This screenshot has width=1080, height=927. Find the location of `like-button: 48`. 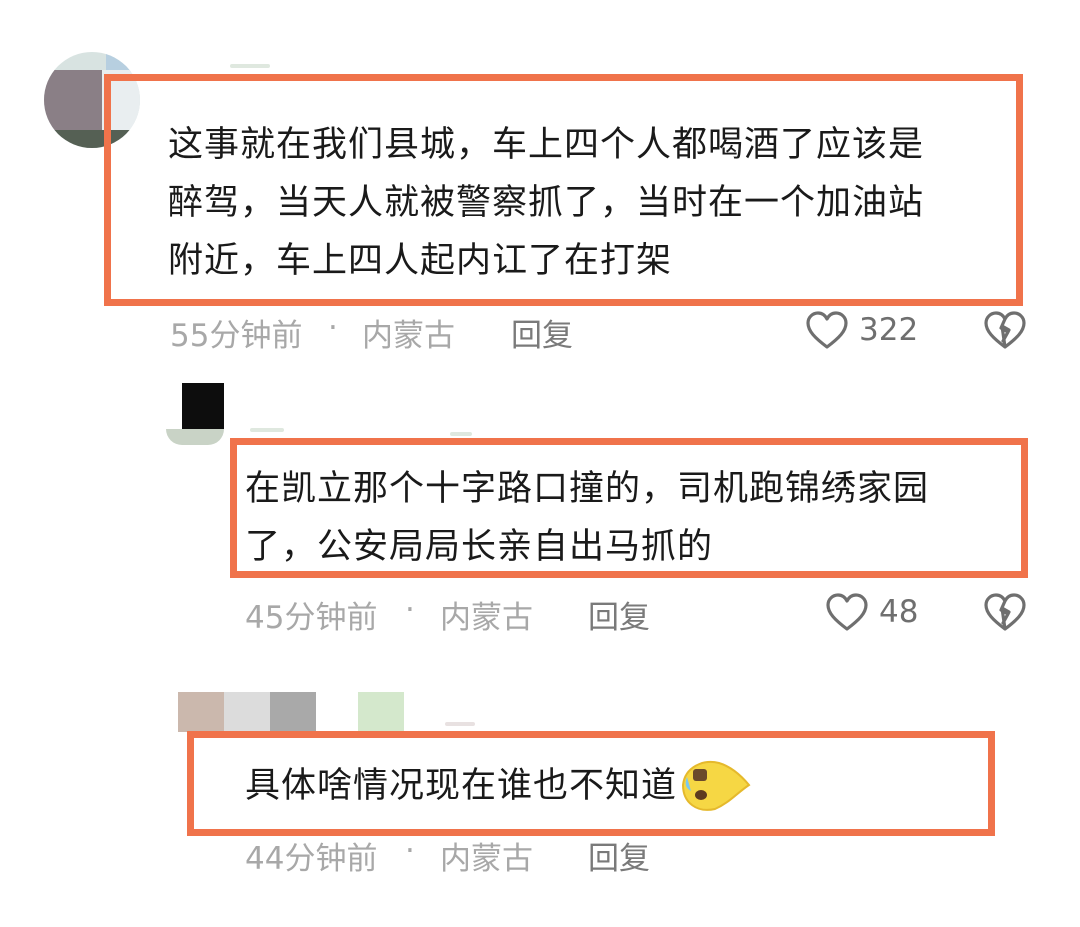

like-button: 48 is located at coordinates (871, 612).